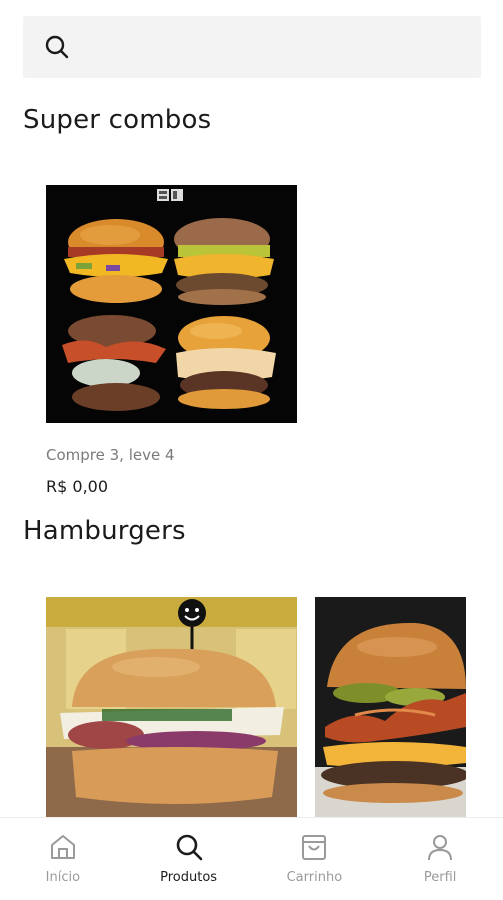  Describe the element at coordinates (104, 531) in the screenshot. I see `section-title-hamburgers: Hamburgers` at that location.